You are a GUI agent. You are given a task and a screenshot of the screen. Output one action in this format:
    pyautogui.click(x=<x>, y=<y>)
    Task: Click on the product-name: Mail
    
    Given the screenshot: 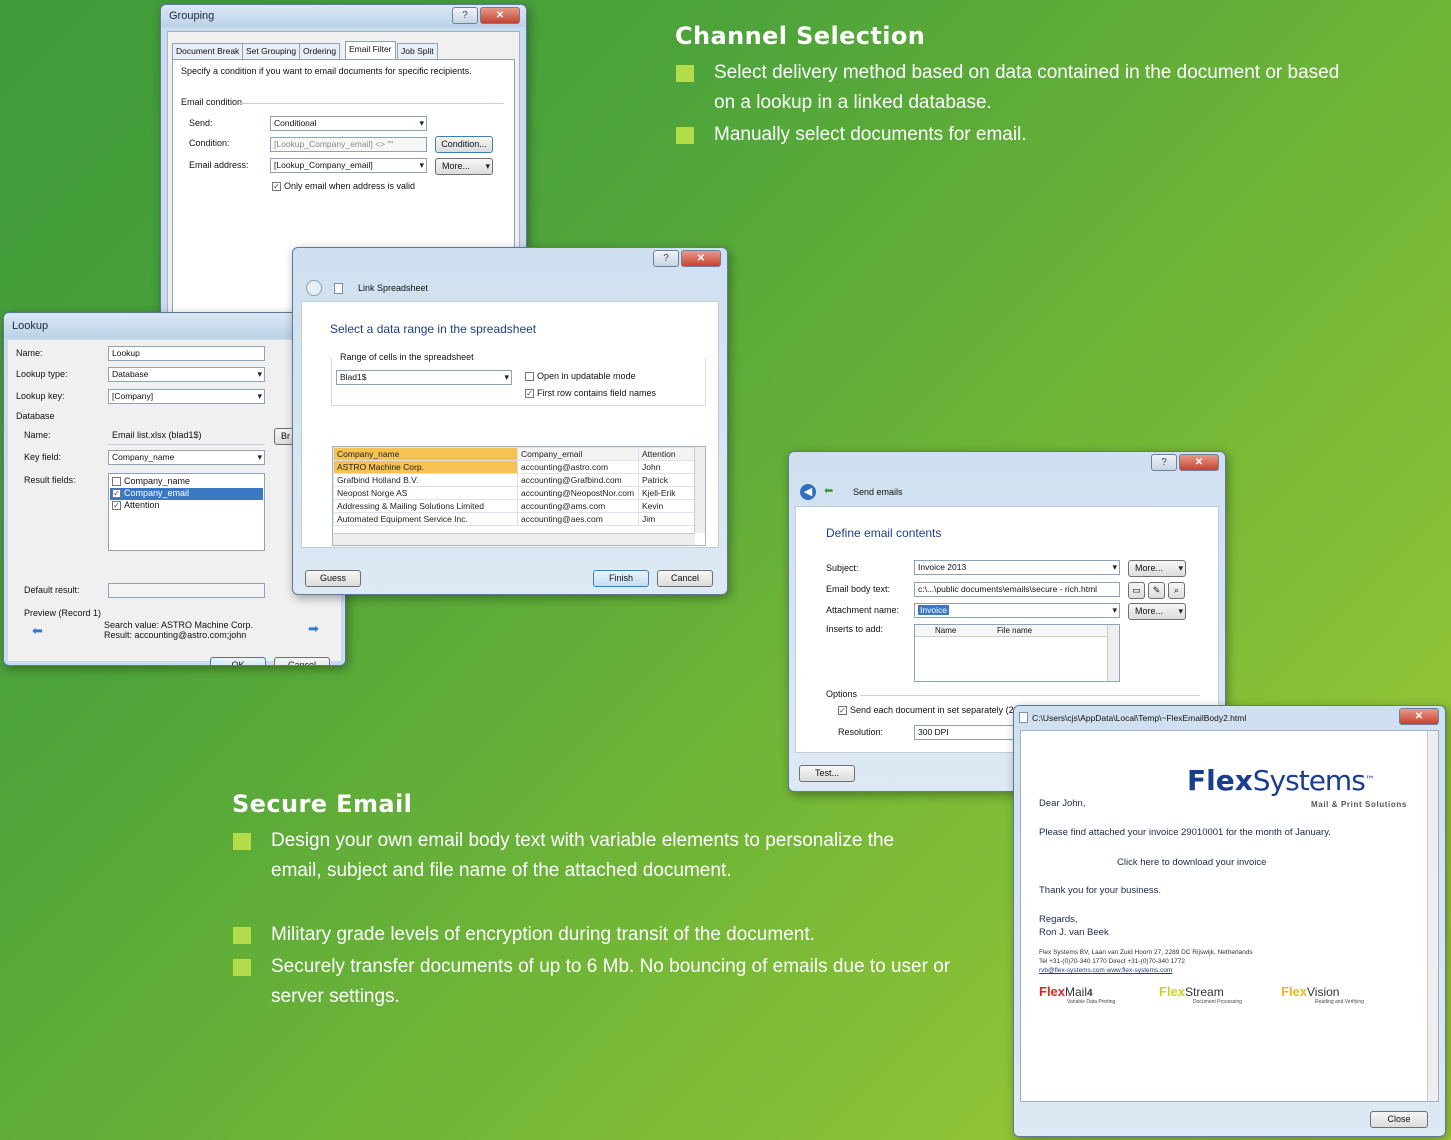 What is the action you would take?
    pyautogui.click(x=1076, y=992)
    